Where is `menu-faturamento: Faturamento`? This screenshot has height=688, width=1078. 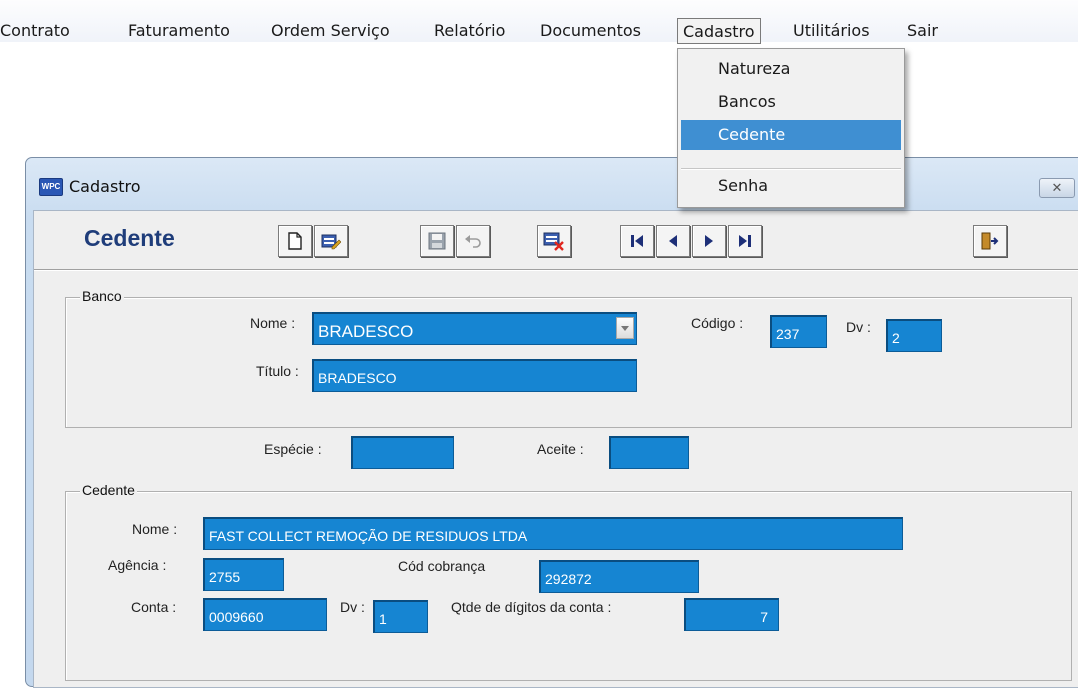
menu-faturamento: Faturamento is located at coordinates (179, 31).